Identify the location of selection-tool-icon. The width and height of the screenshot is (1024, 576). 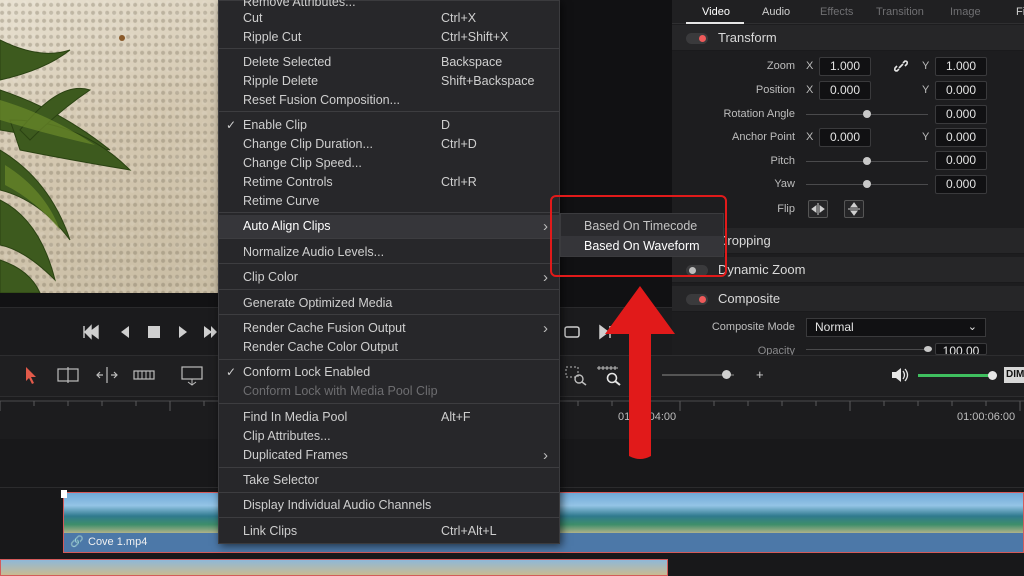
(31, 375).